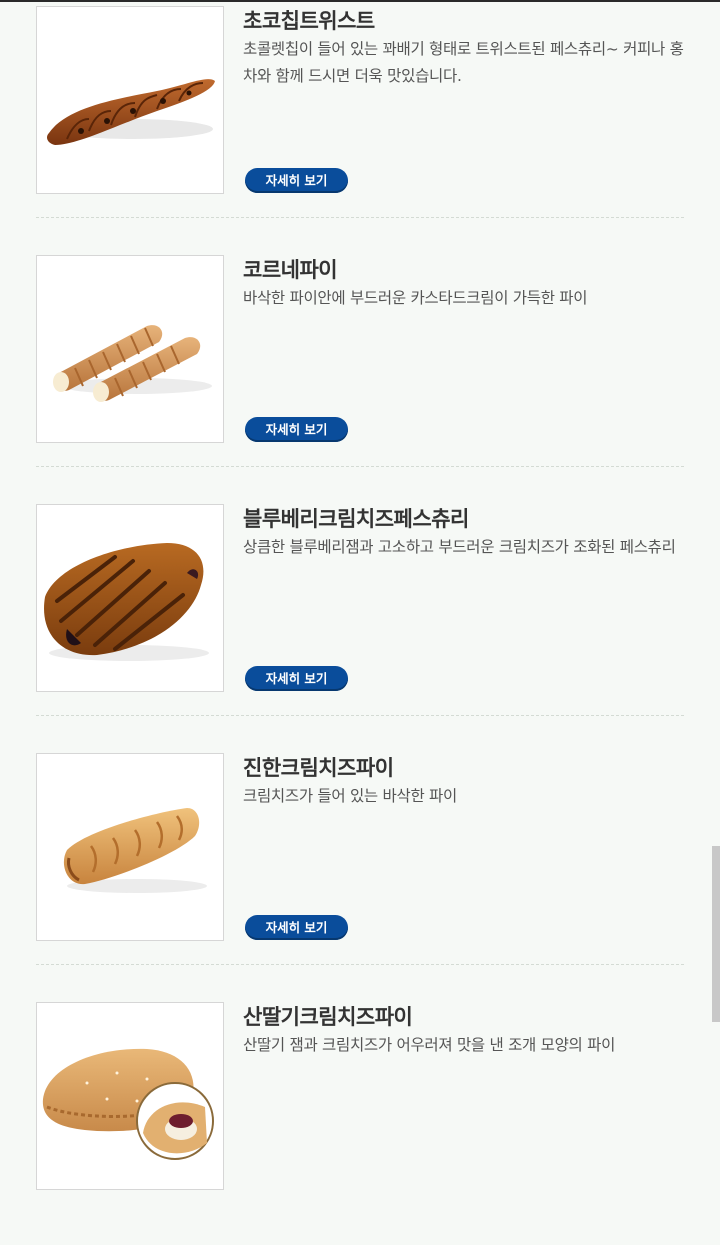 The image size is (720, 1245). I want to click on product-name: 진한크림치즈파이, so click(318, 767).